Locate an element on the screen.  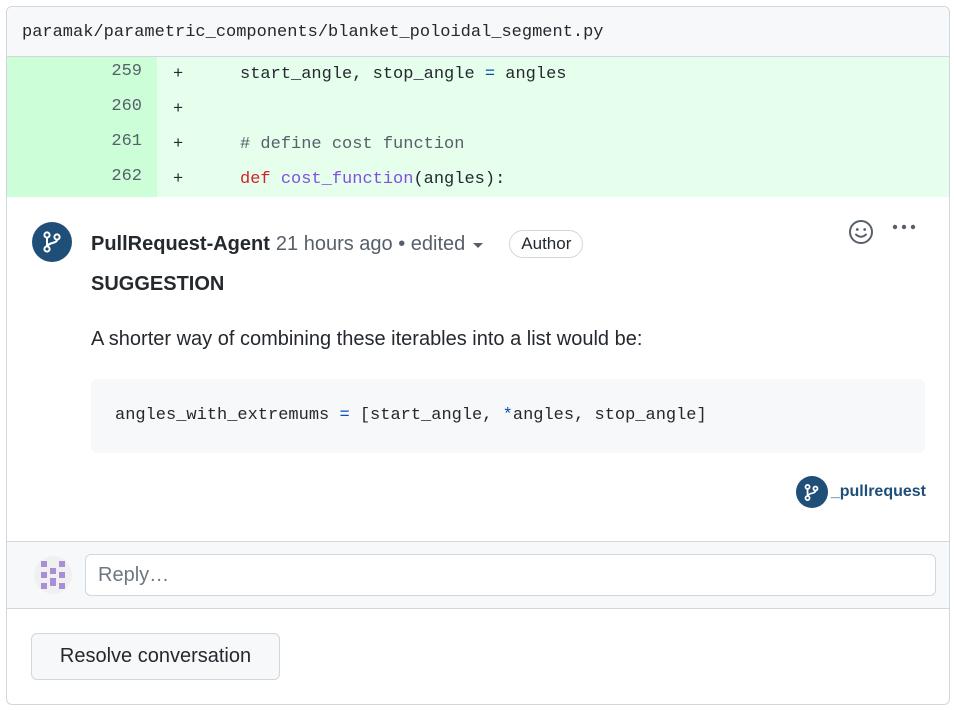
diff-line: 262 + def cost_function(angles): is located at coordinates (478, 179).